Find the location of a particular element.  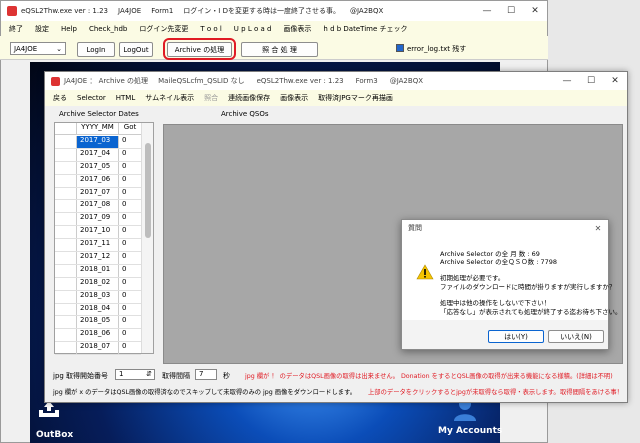

row-yyyymm: 2017_09 is located at coordinates (98, 219).